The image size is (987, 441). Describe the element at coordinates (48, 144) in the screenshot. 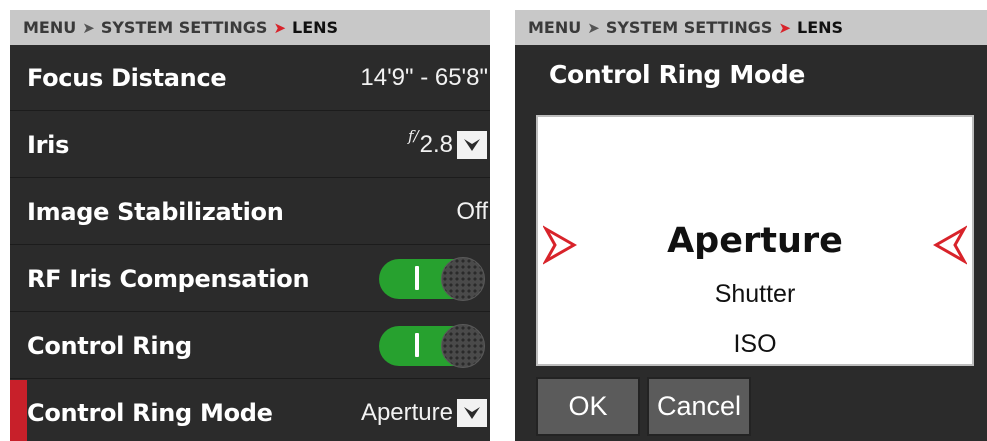

I see `iris-label: Iris` at that location.